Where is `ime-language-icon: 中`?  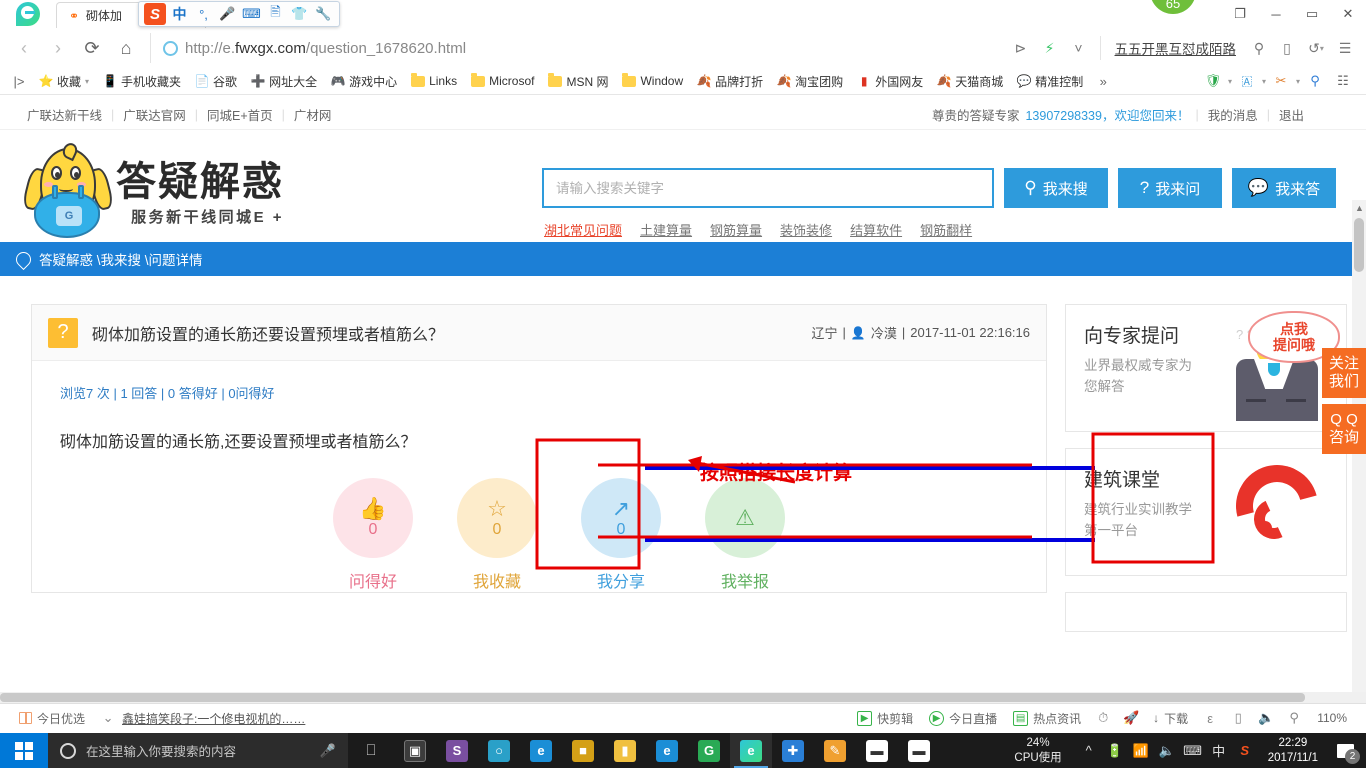 ime-language-icon: 中 is located at coordinates (1219, 750).